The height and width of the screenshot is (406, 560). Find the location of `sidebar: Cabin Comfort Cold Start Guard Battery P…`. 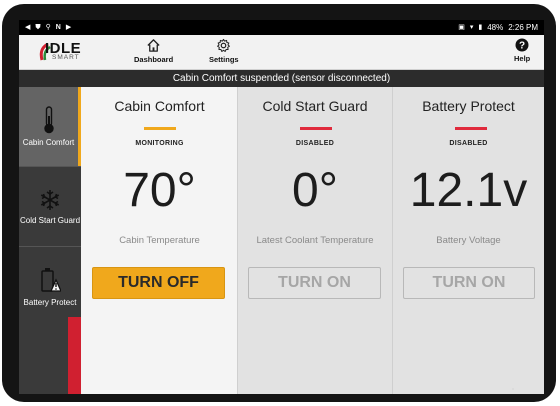

sidebar: Cabin Comfort Cold Start Guard Battery P… is located at coordinates (50, 240).